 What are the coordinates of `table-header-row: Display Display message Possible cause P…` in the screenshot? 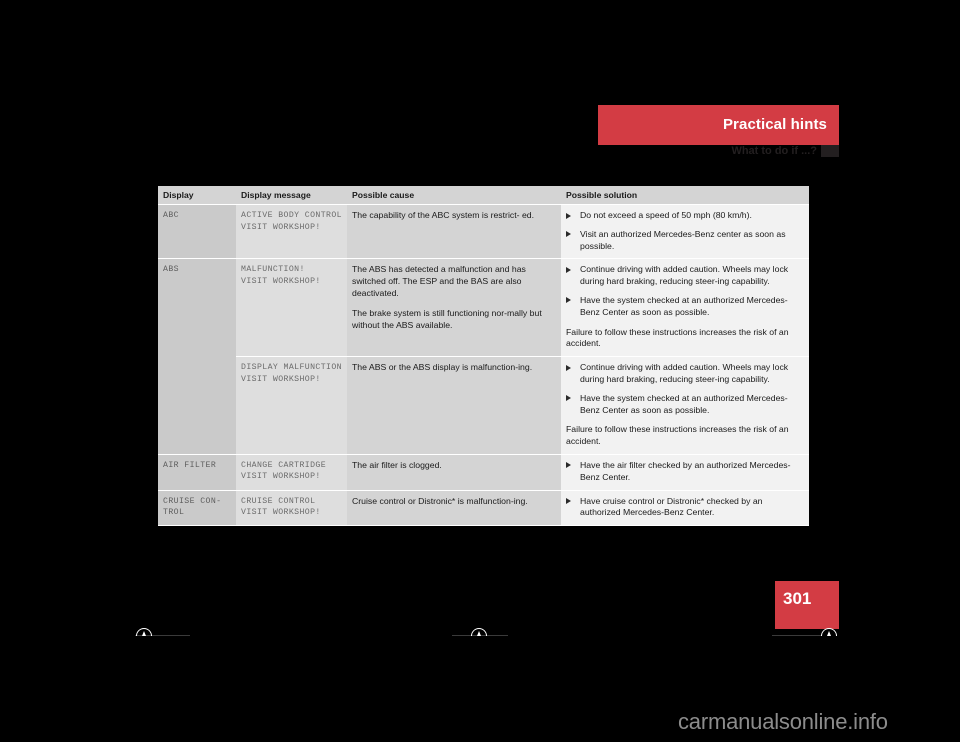 It's located at (483, 195).